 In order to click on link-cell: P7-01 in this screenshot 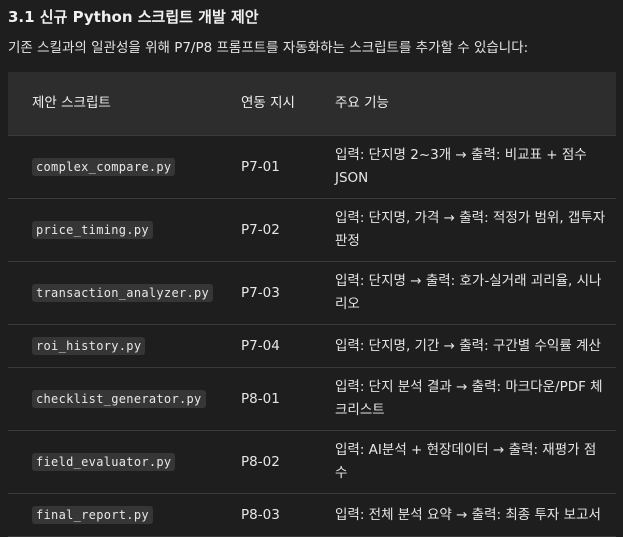, I will do `click(276, 167)`.